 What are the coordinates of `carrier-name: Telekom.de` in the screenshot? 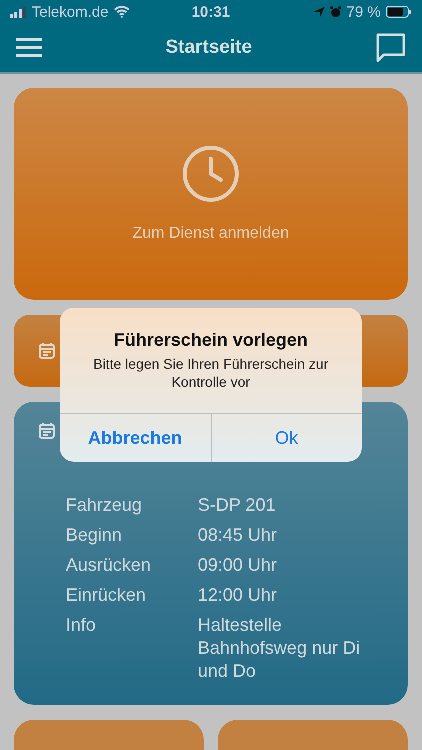 It's located at (70, 12).